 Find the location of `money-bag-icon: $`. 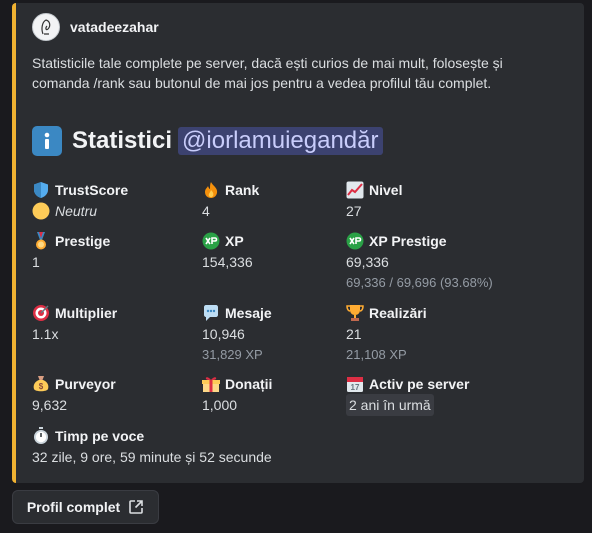

money-bag-icon: $ is located at coordinates (41, 384).